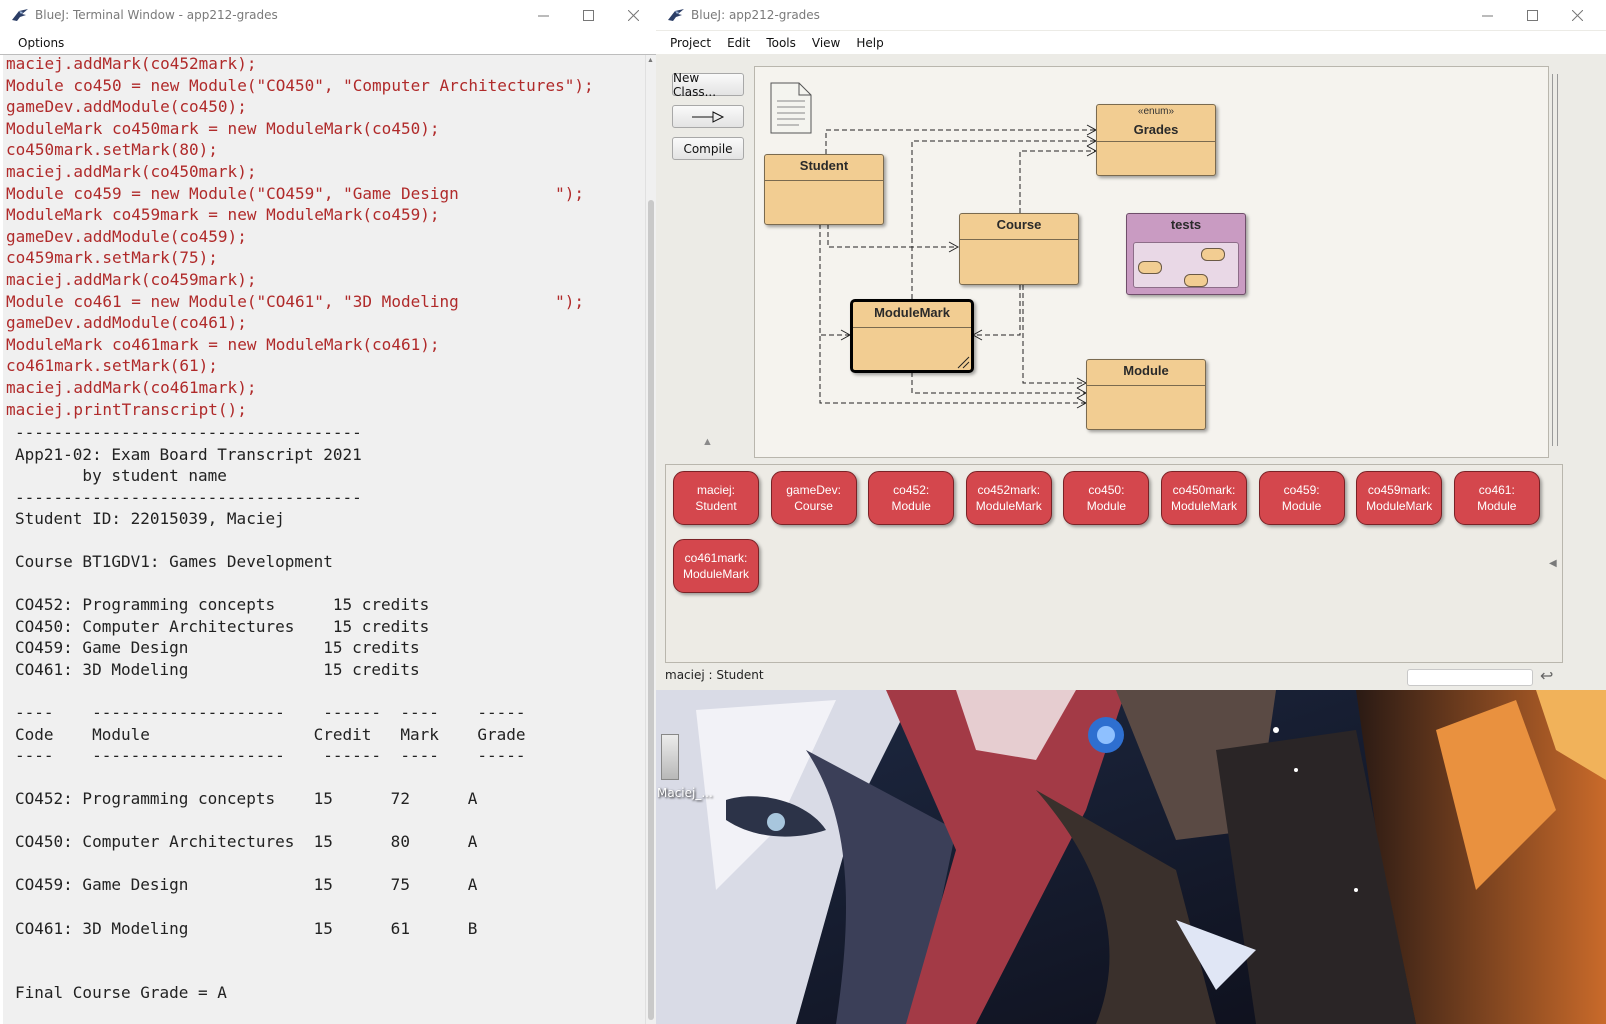  Describe the element at coordinates (714, 675) in the screenshot. I see `status-text: maciej : Student` at that location.